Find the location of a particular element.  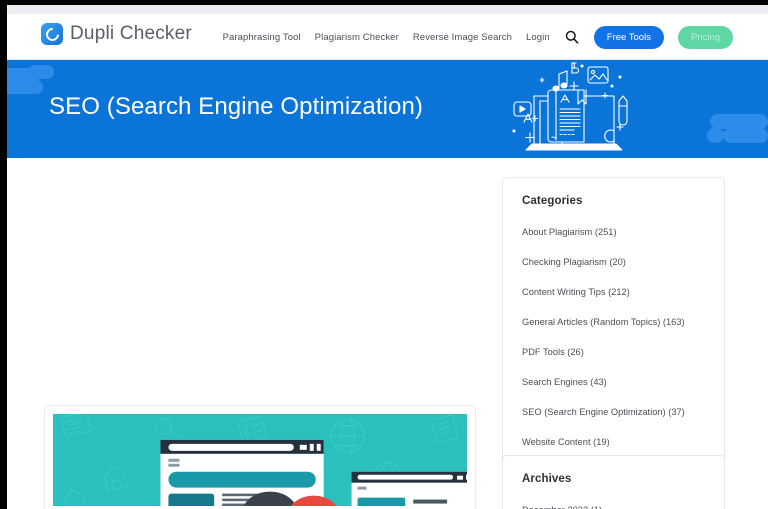

list-item: Checking Plagiarism (20) is located at coordinates (613, 261).